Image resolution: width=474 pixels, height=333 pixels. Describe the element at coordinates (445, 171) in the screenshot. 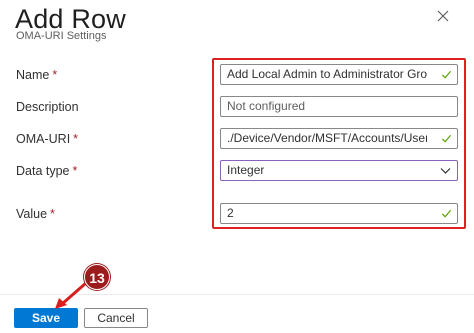

I see `chevron-down-icon` at that location.